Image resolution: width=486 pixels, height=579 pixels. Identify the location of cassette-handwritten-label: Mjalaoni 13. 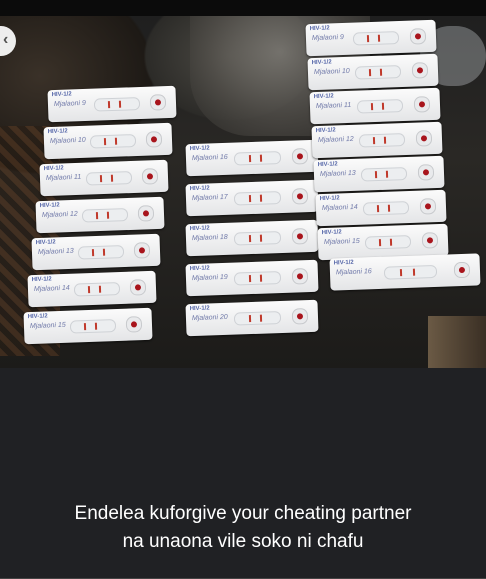
(337, 174).